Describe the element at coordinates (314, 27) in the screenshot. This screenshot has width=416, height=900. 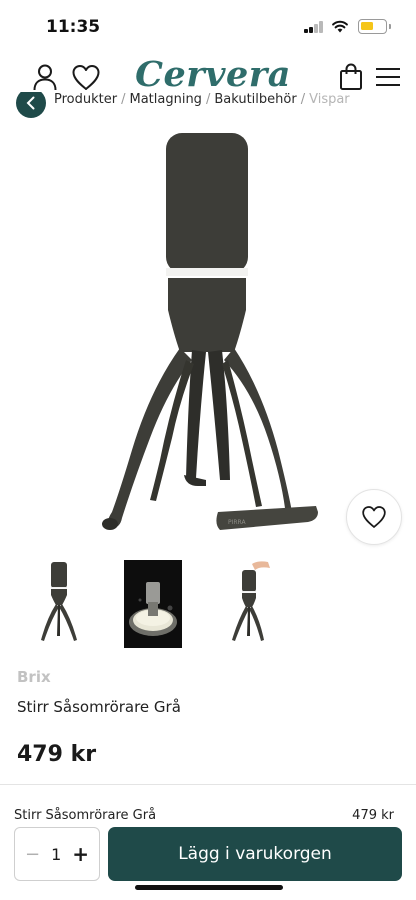
I see `signal-icon` at that location.